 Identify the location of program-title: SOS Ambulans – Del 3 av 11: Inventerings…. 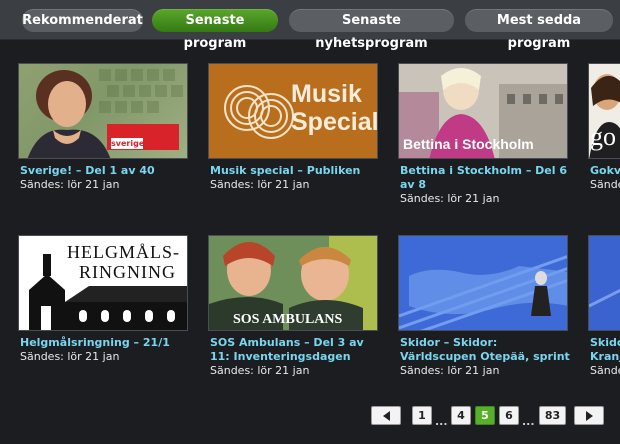
(295, 350).